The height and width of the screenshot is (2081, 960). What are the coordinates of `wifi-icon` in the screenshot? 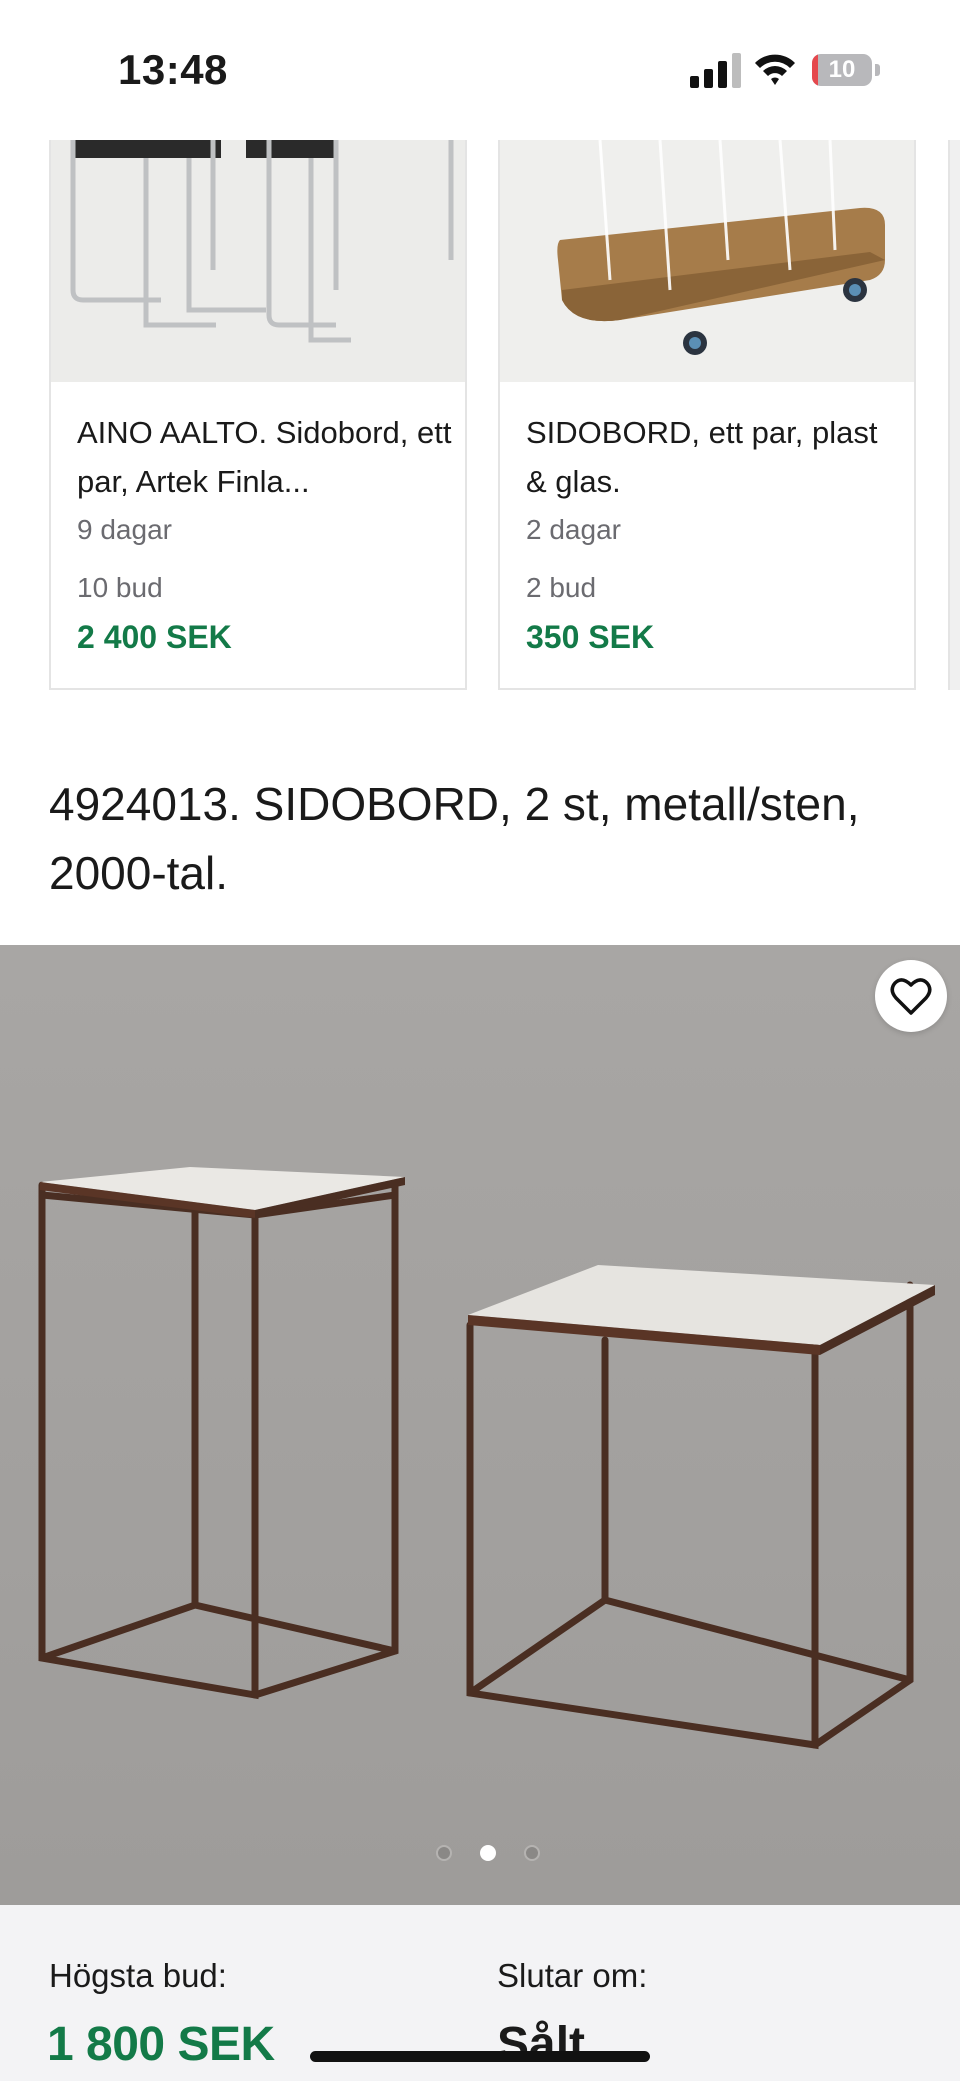 It's located at (775, 69).